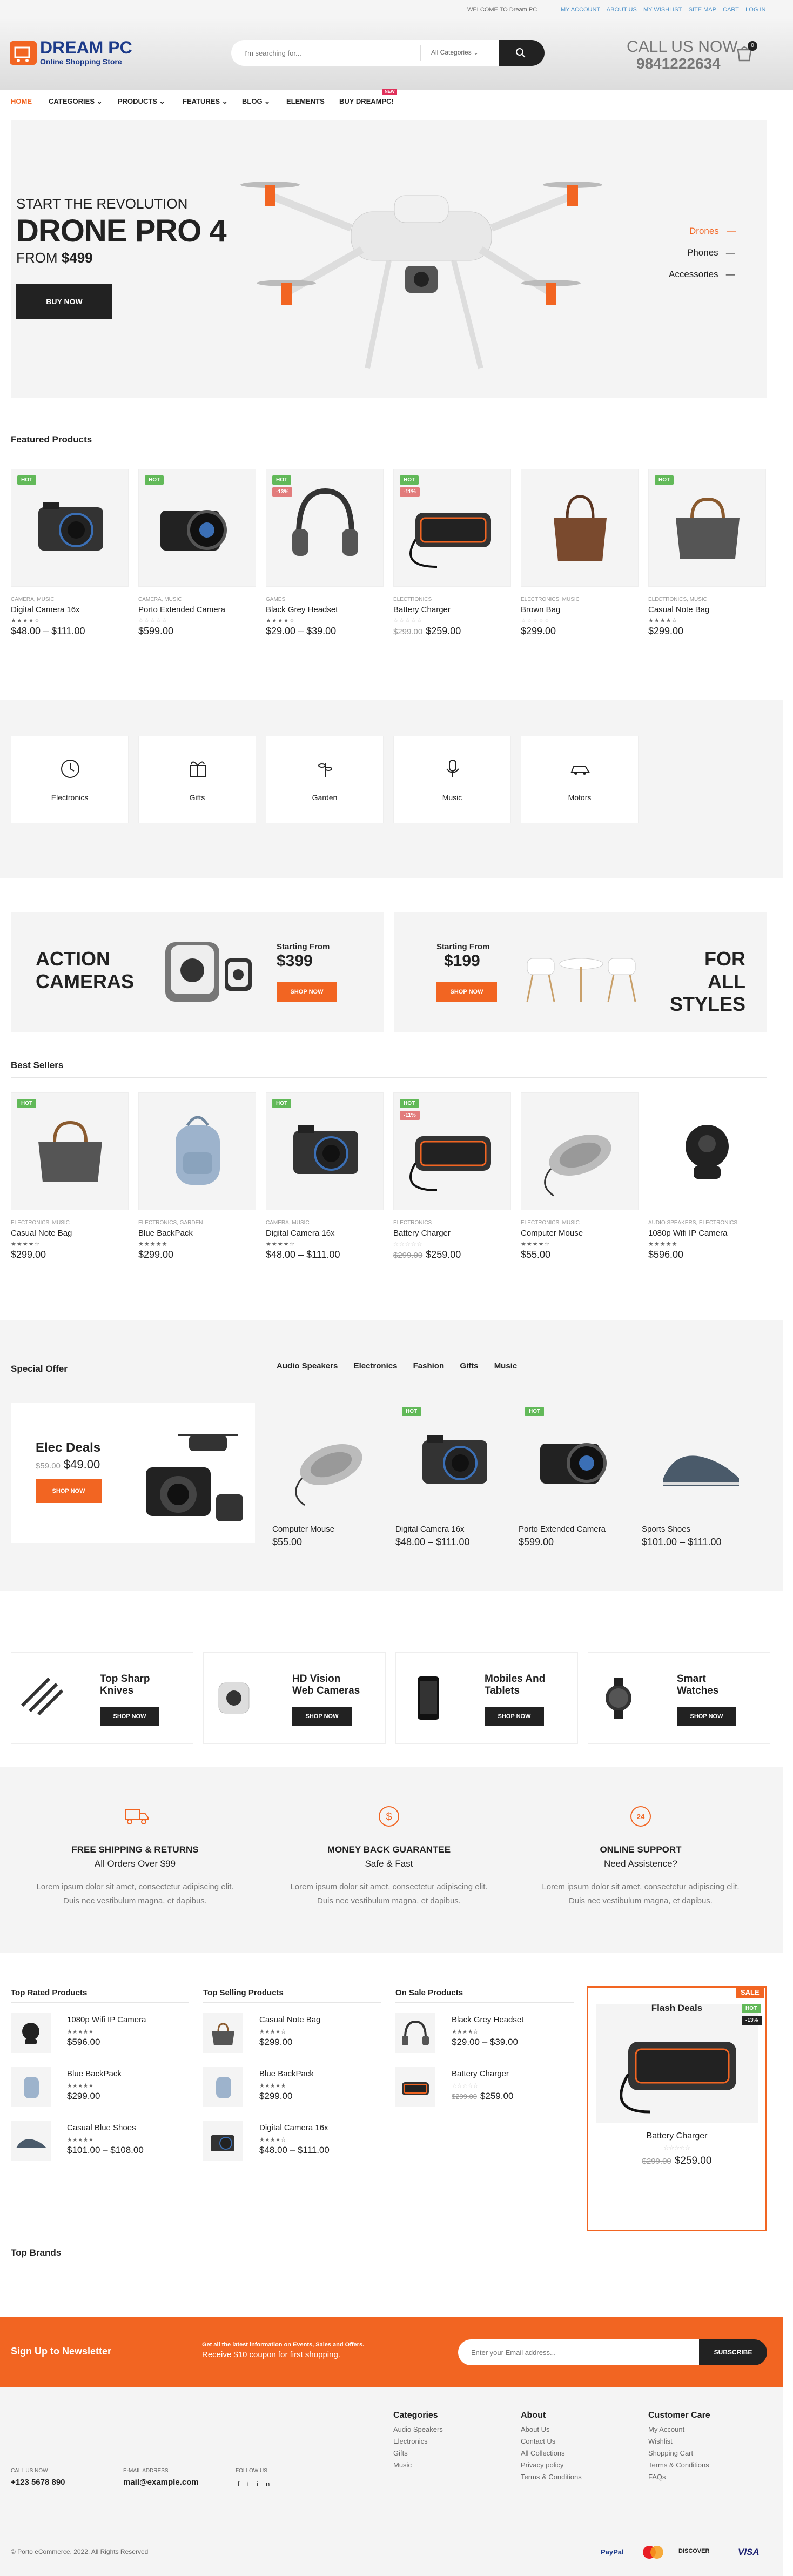  I want to click on search-button, so click(522, 53).